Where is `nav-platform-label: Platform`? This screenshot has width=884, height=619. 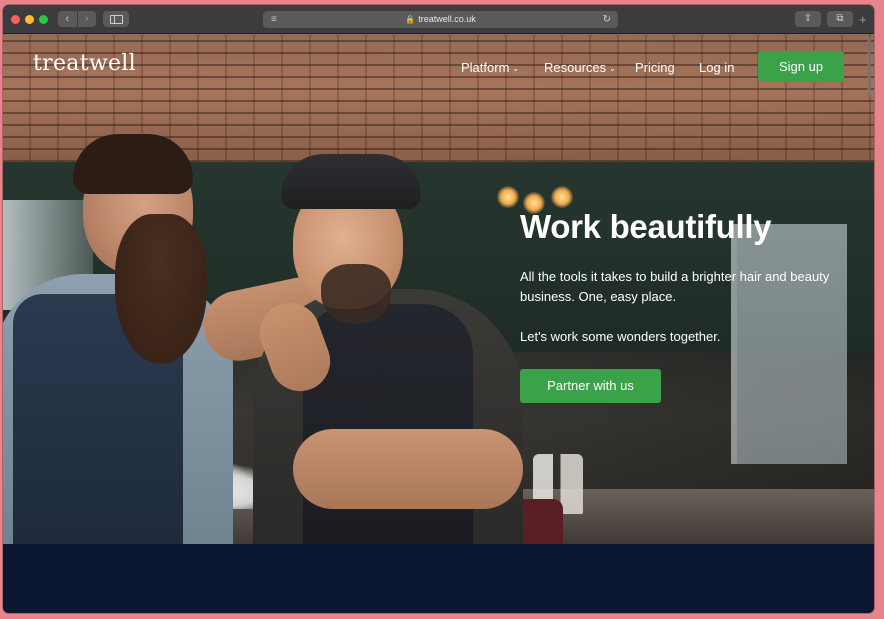
nav-platform-label: Platform is located at coordinates (485, 67).